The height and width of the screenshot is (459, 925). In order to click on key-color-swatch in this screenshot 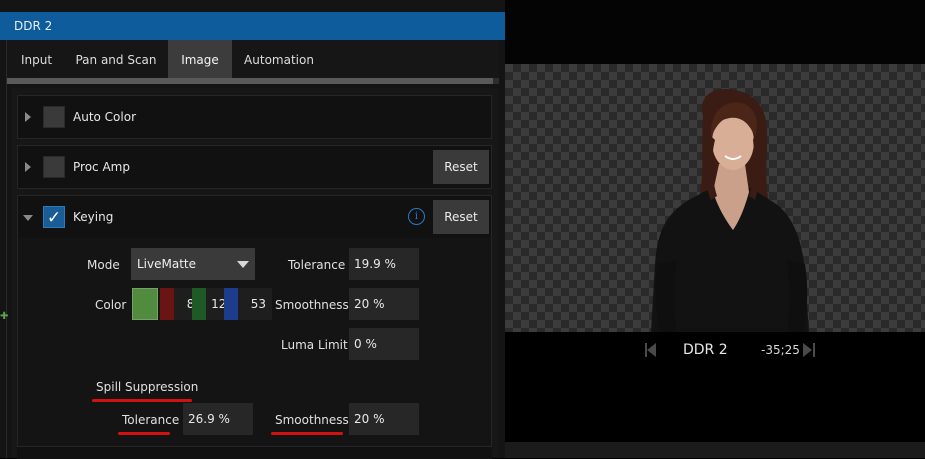, I will do `click(145, 304)`.